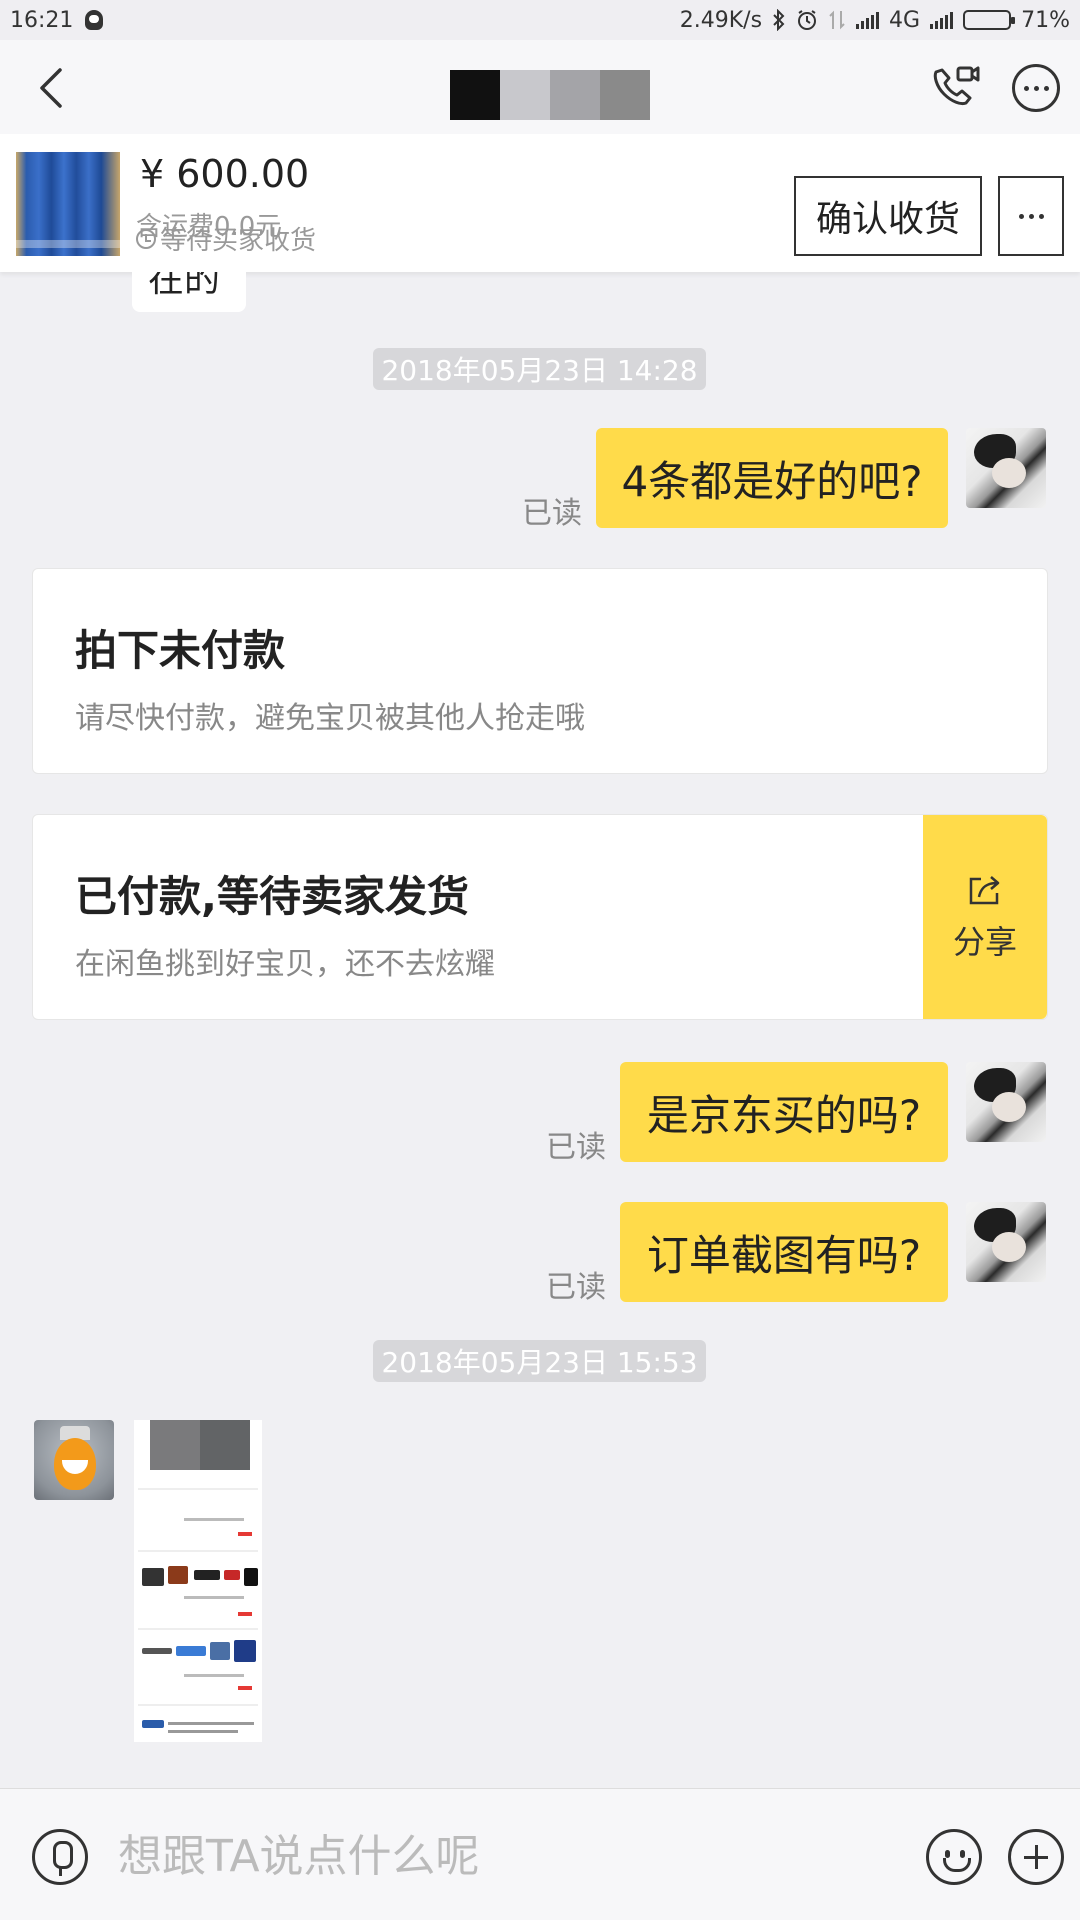 Image resolution: width=1080 pixels, height=1920 pixels. Describe the element at coordinates (905, 20) in the screenshot. I see `network-type: 4G` at that location.